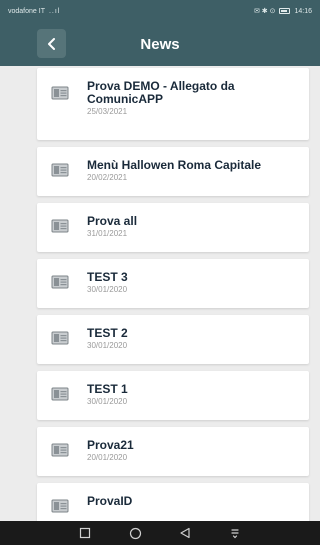 This screenshot has width=320, height=545. I want to click on back-button, so click(51, 43).